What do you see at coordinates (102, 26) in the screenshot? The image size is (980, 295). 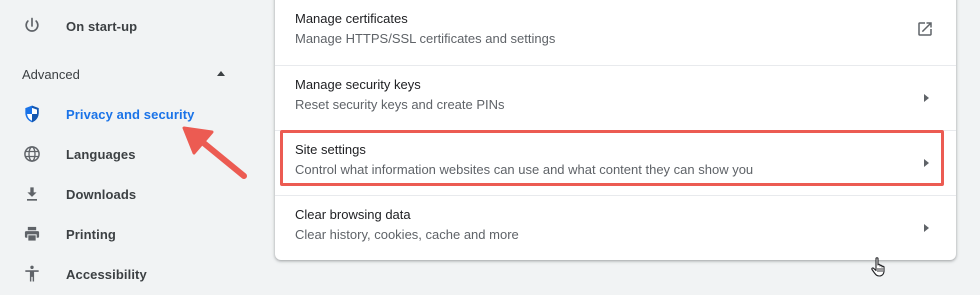 I see `sidebar-item-label: On start-up` at bounding box center [102, 26].